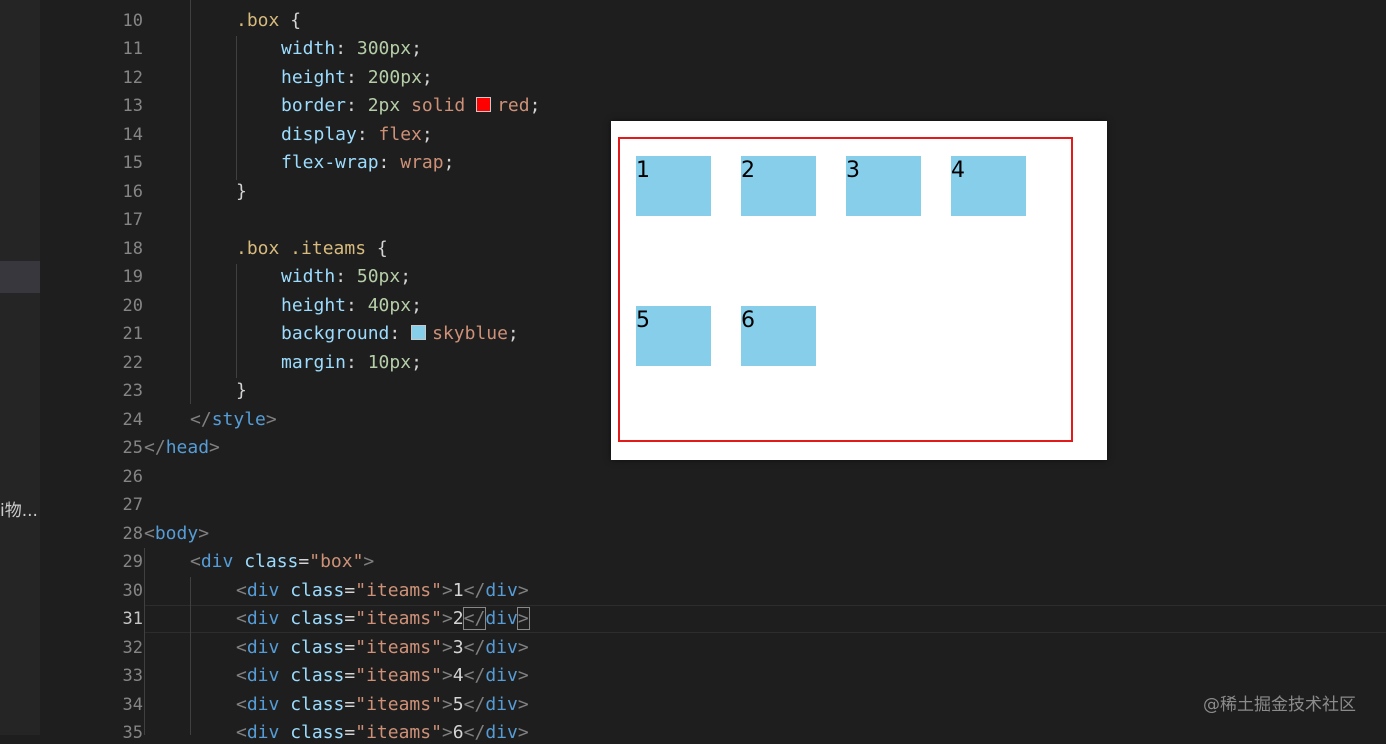 The height and width of the screenshot is (744, 1386). Describe the element at coordinates (132, 562) in the screenshot. I see `line-number: 29` at that location.